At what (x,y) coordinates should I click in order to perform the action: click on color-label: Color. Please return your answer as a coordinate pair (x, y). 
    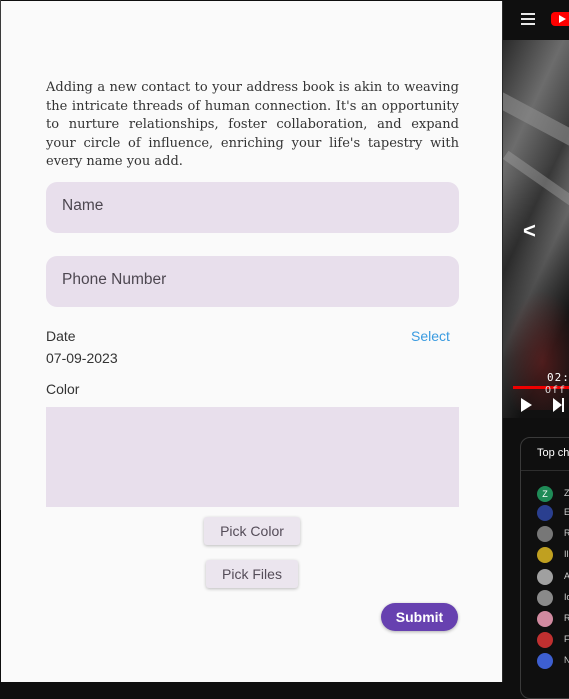
    Looking at the image, I should click on (63, 389).